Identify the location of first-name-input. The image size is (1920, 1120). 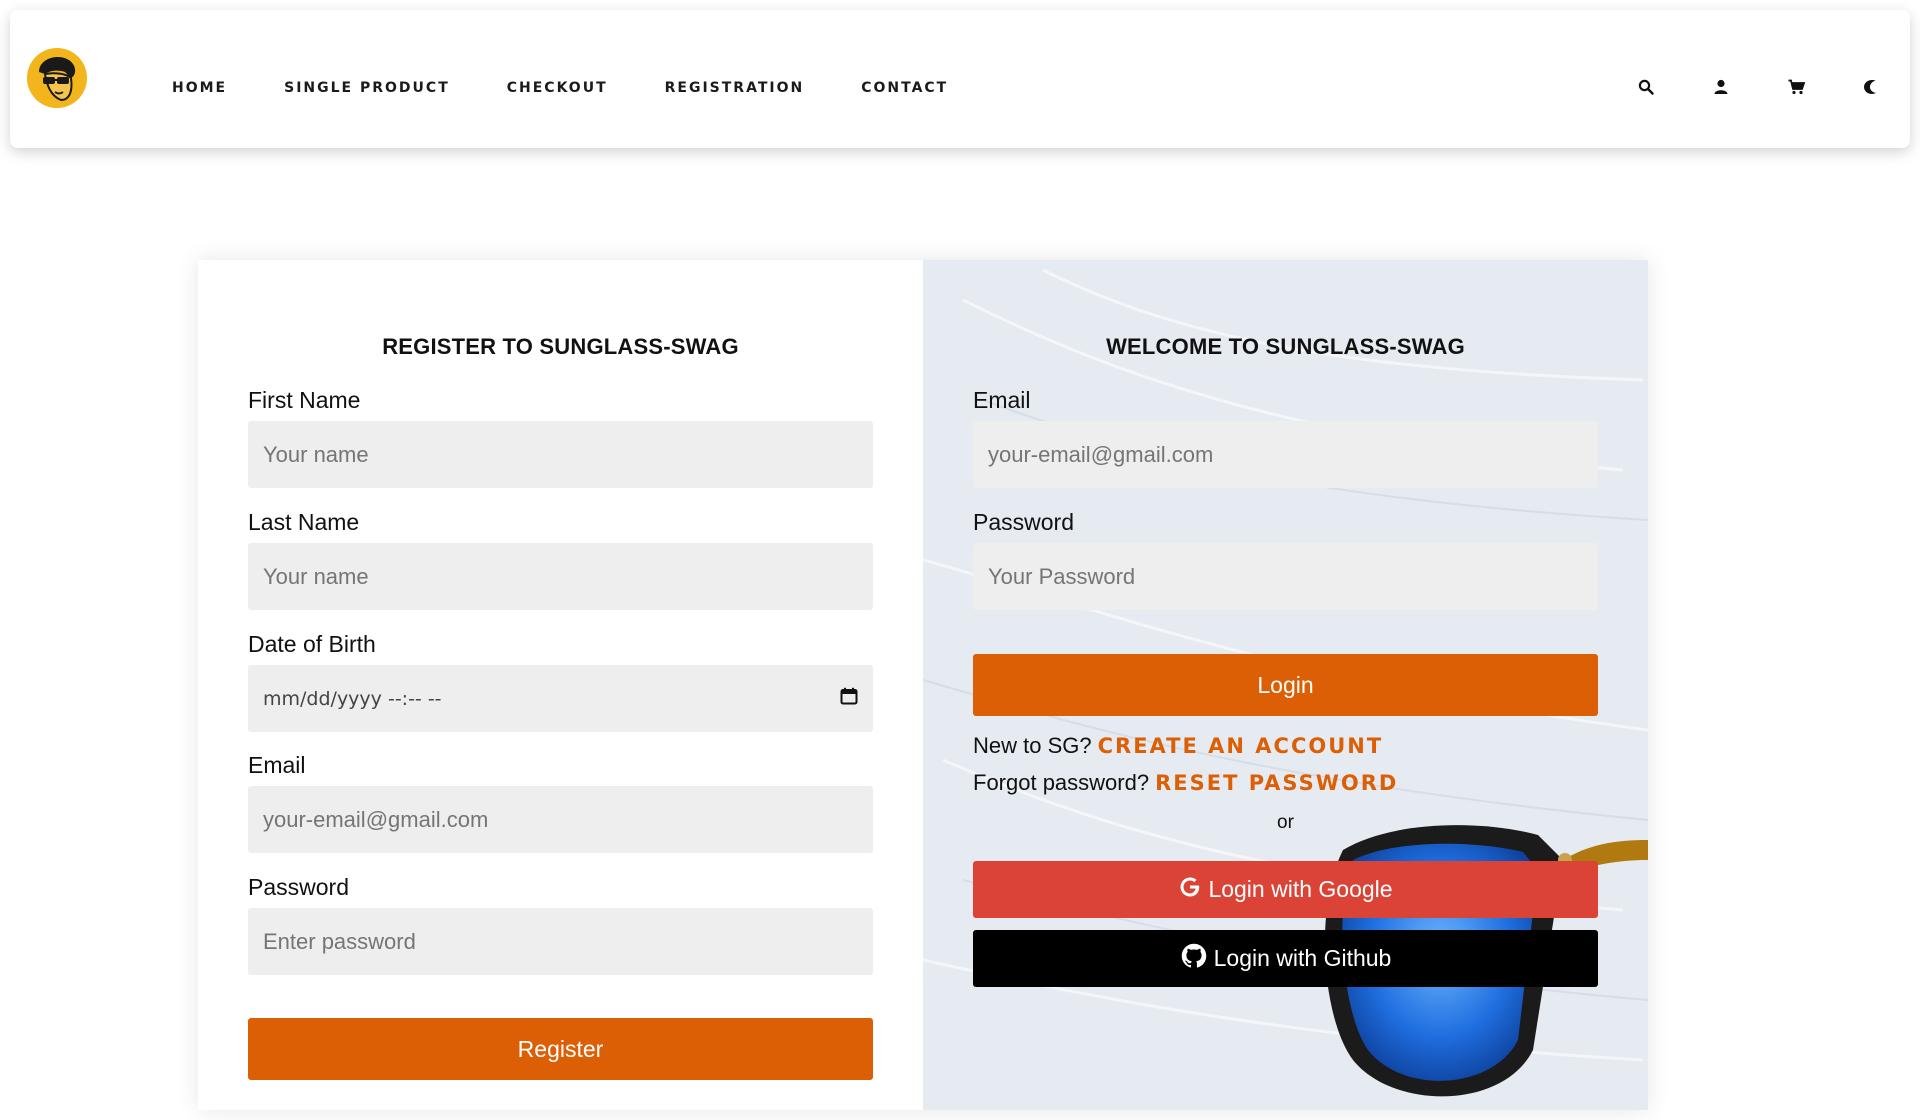
(560, 454).